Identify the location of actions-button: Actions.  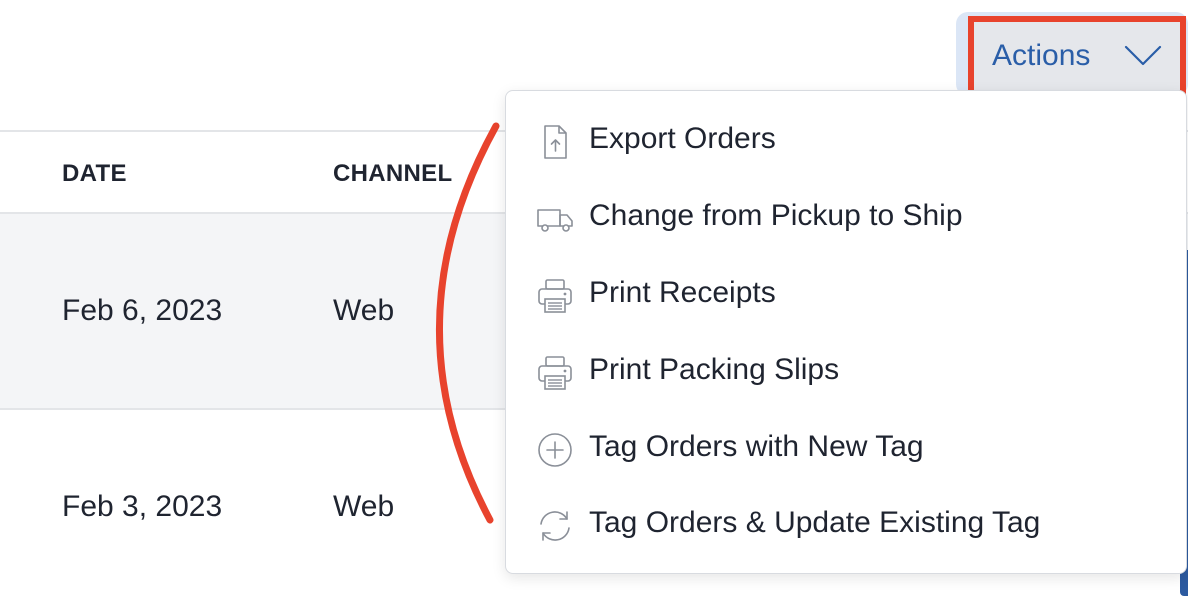
(1077, 56).